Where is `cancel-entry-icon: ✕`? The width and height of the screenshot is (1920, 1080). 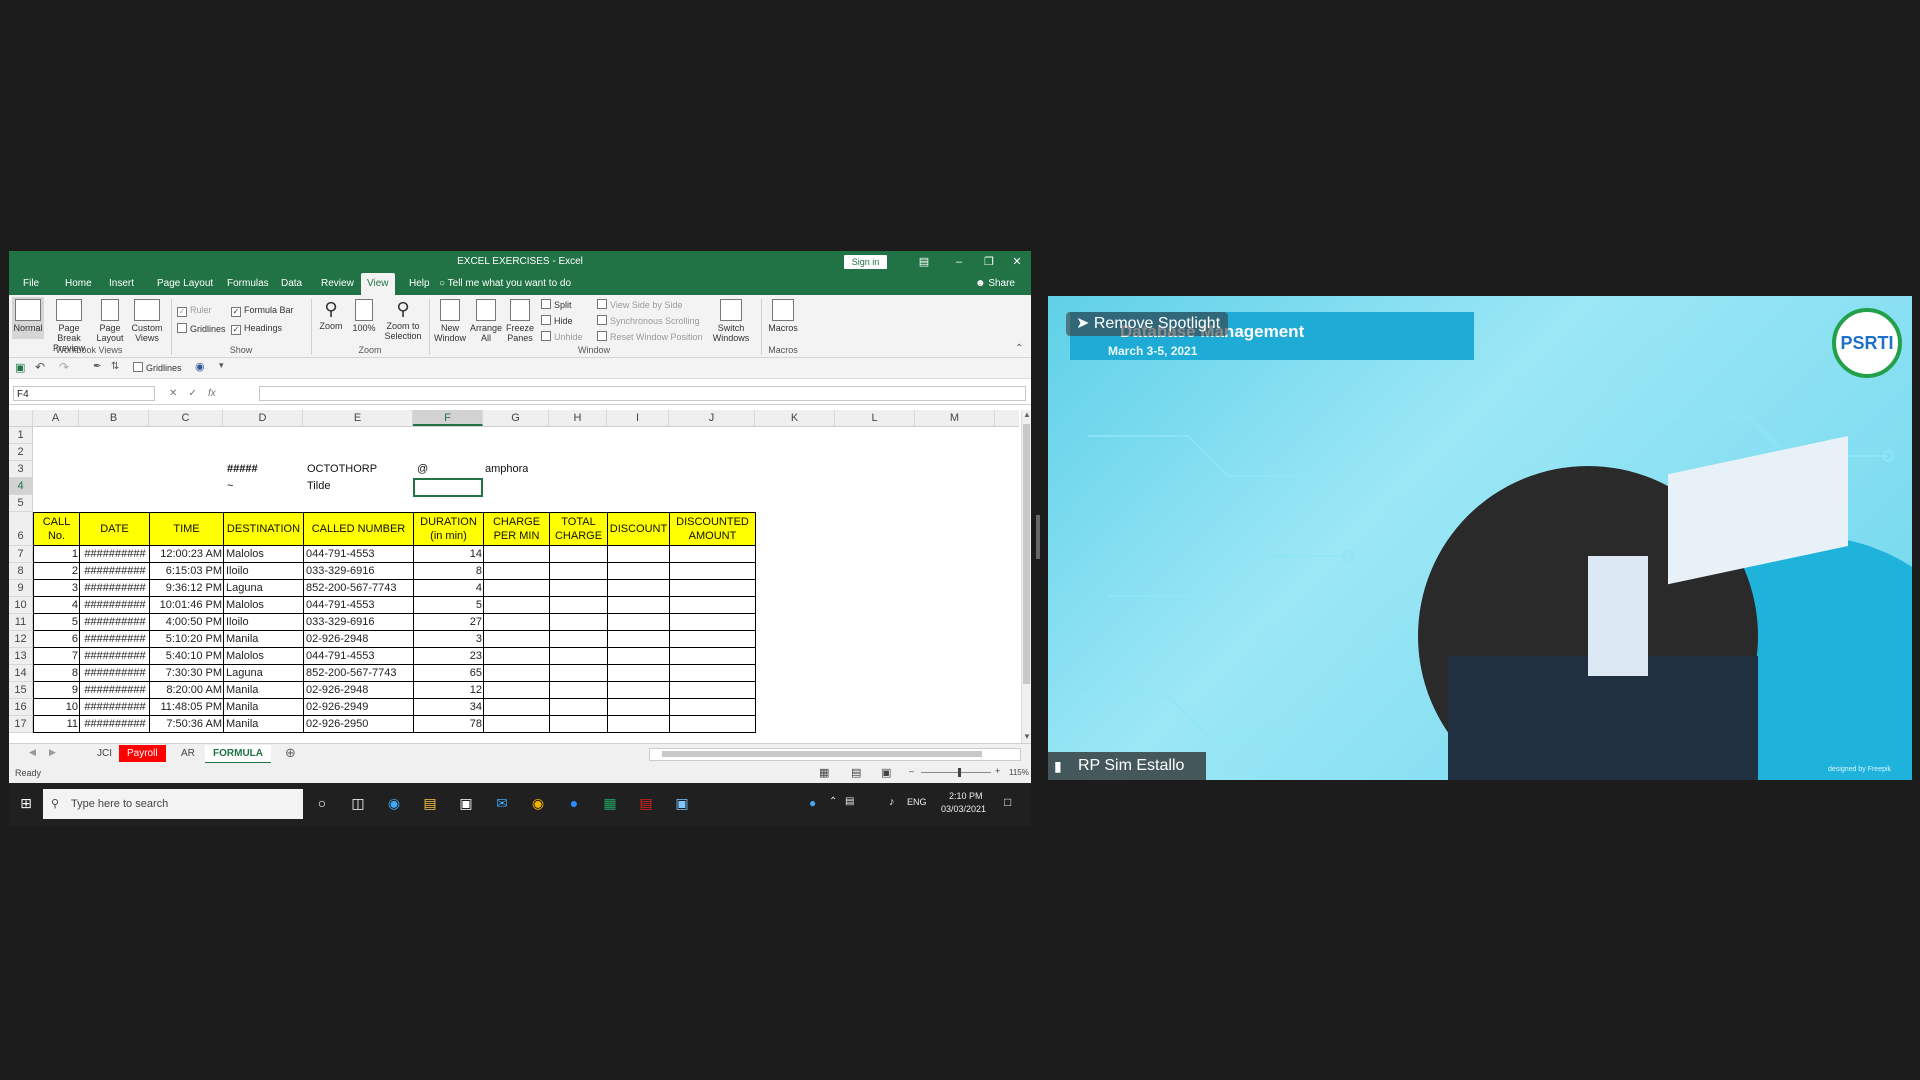 cancel-entry-icon: ✕ is located at coordinates (173, 393).